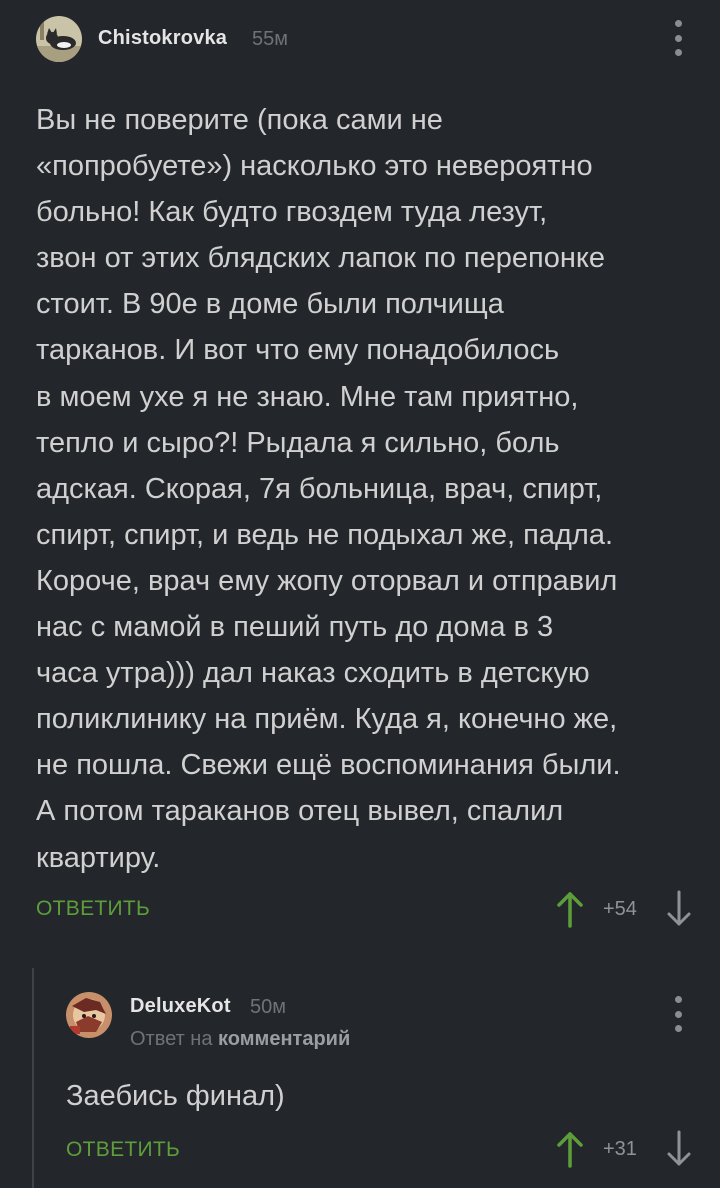 The width and height of the screenshot is (720, 1188). Describe the element at coordinates (59, 39) in the screenshot. I see `cat-avatar-icon` at that location.